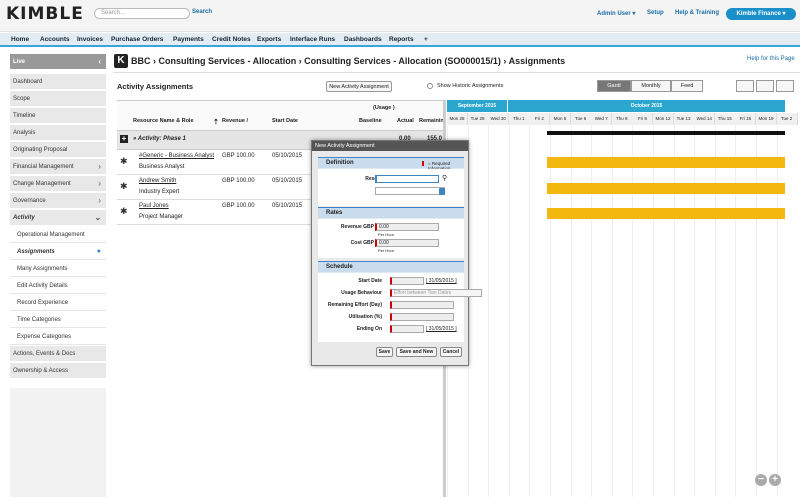 The width and height of the screenshot is (800, 497). I want to click on utilisation-input, so click(422, 317).